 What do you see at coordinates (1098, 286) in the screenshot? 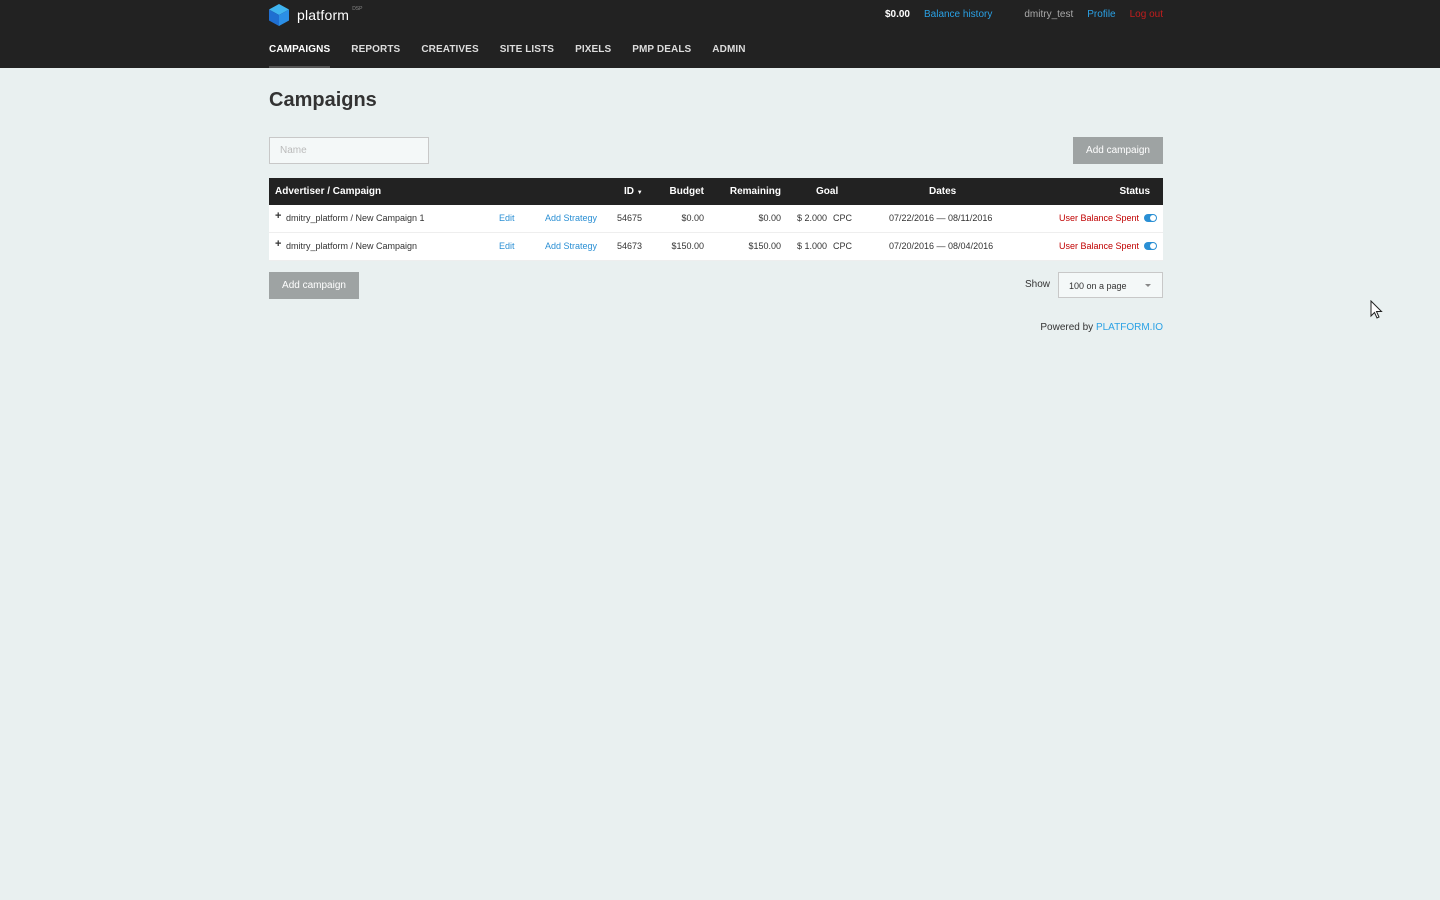
I see `per-page-value: 100 on a page` at bounding box center [1098, 286].